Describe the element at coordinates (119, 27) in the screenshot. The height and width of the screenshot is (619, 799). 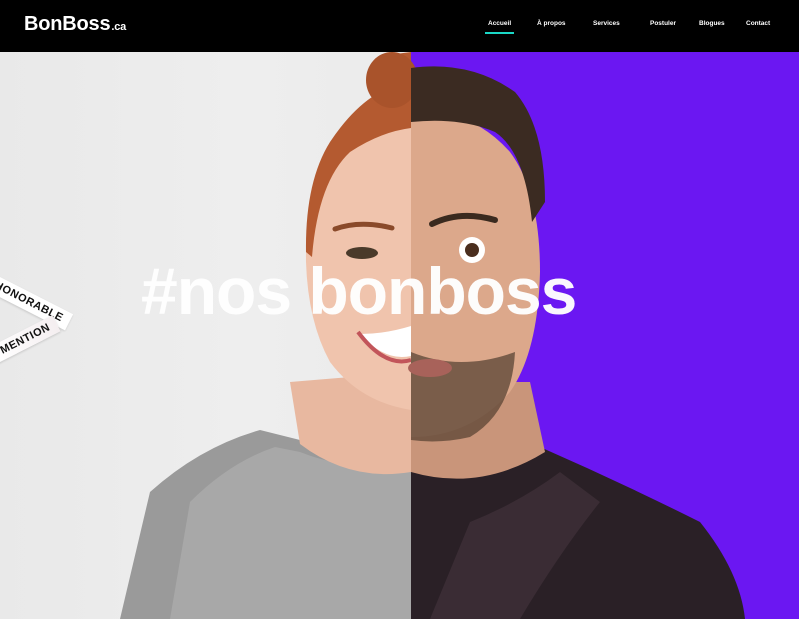
I see `logo-tld: .ca` at that location.